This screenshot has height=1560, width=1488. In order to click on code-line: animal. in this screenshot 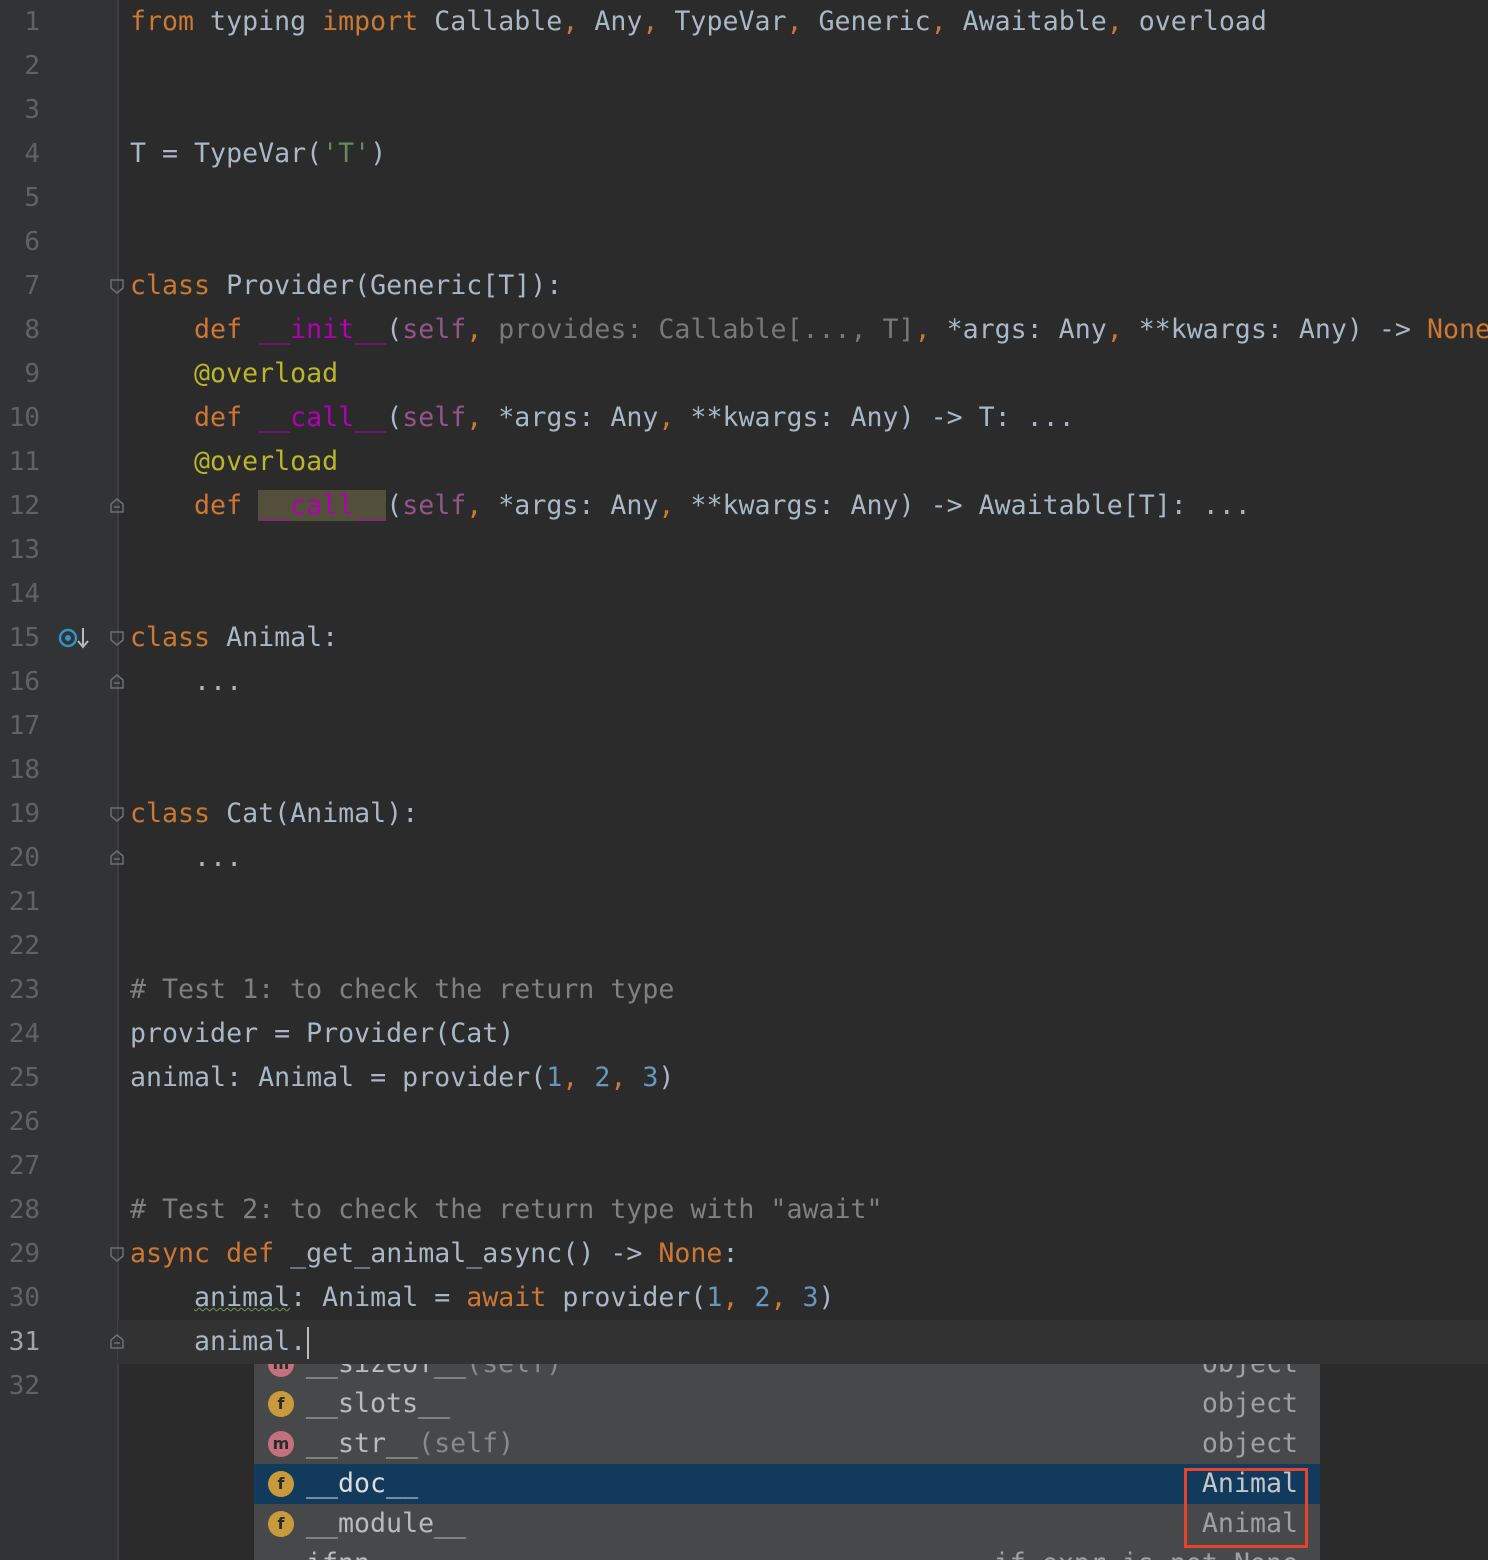, I will do `click(220, 1342)`.